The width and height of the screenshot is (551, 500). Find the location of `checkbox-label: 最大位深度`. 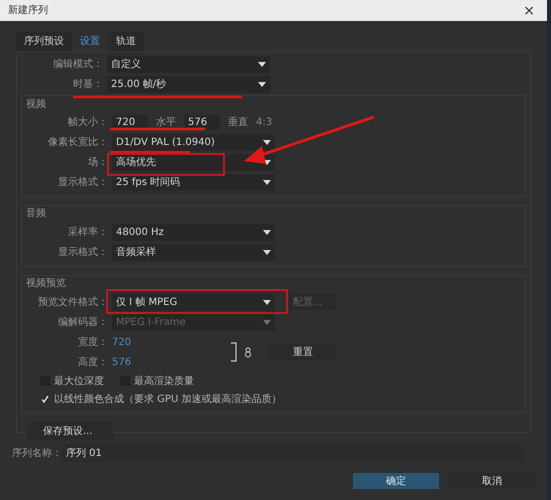

checkbox-label: 最大位深度 is located at coordinates (79, 381).